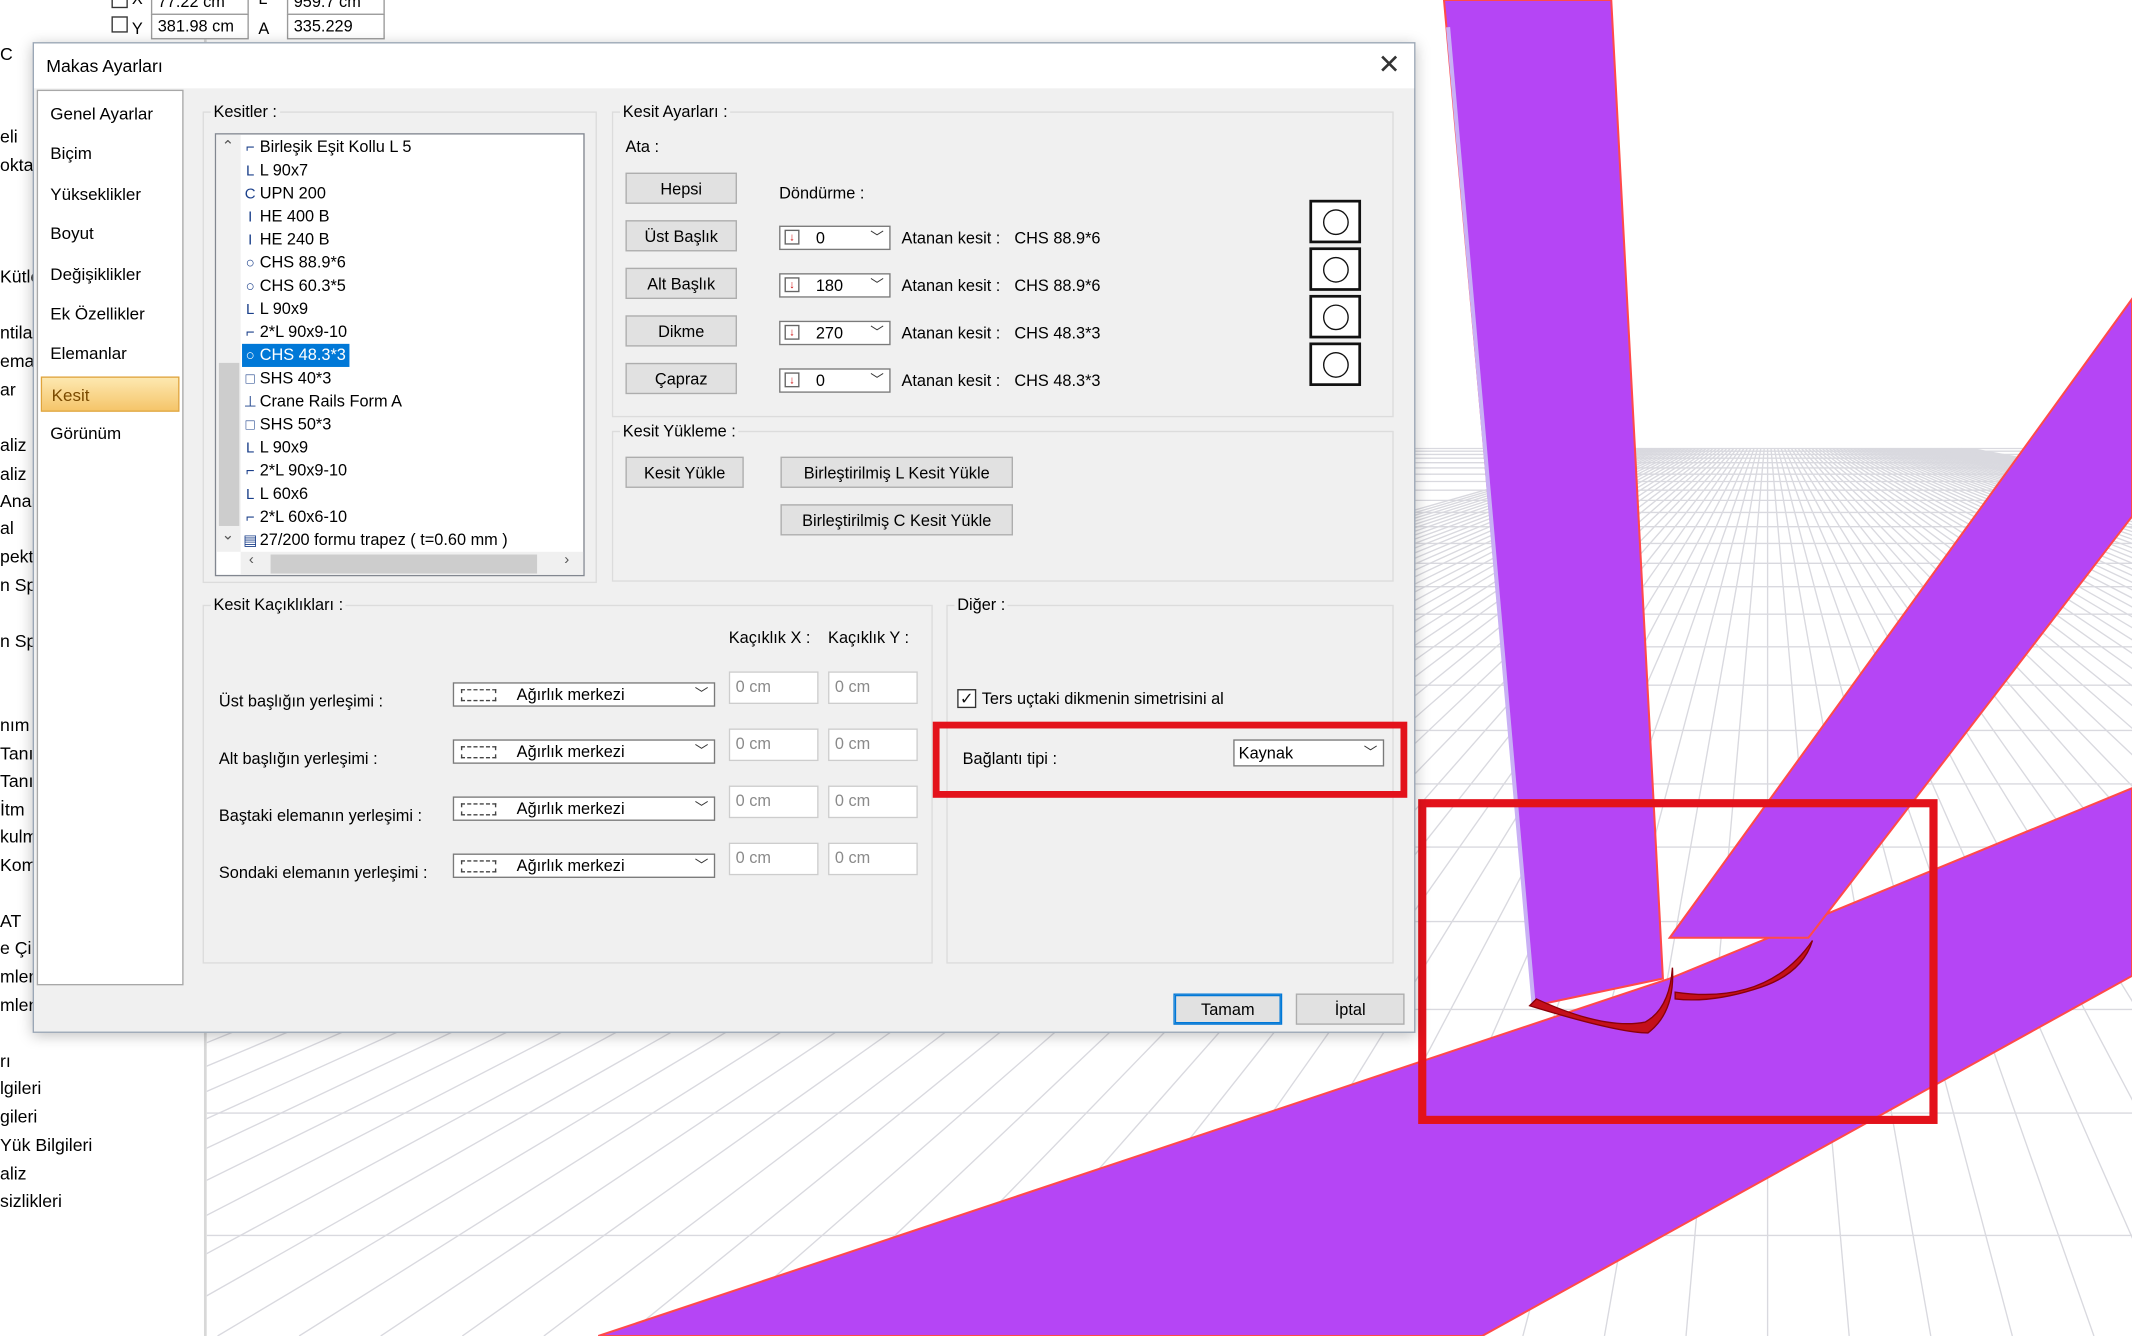 This screenshot has height=1336, width=2132. Describe the element at coordinates (724, 66) in the screenshot. I see `dialog-titlebar: Makas Ayarları ✕` at that location.